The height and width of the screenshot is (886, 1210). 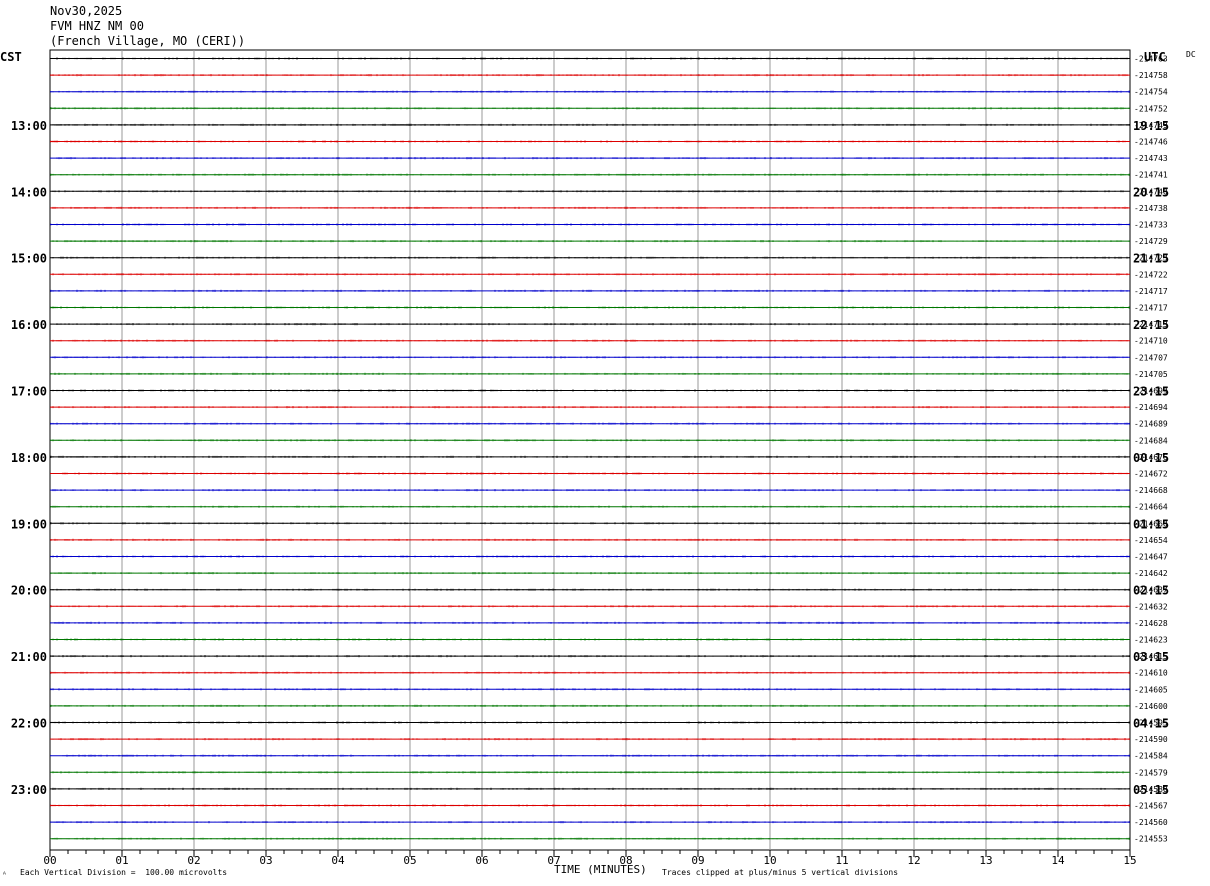 I want to click on dc-offset-label: -214758, so click(x=1151, y=75).